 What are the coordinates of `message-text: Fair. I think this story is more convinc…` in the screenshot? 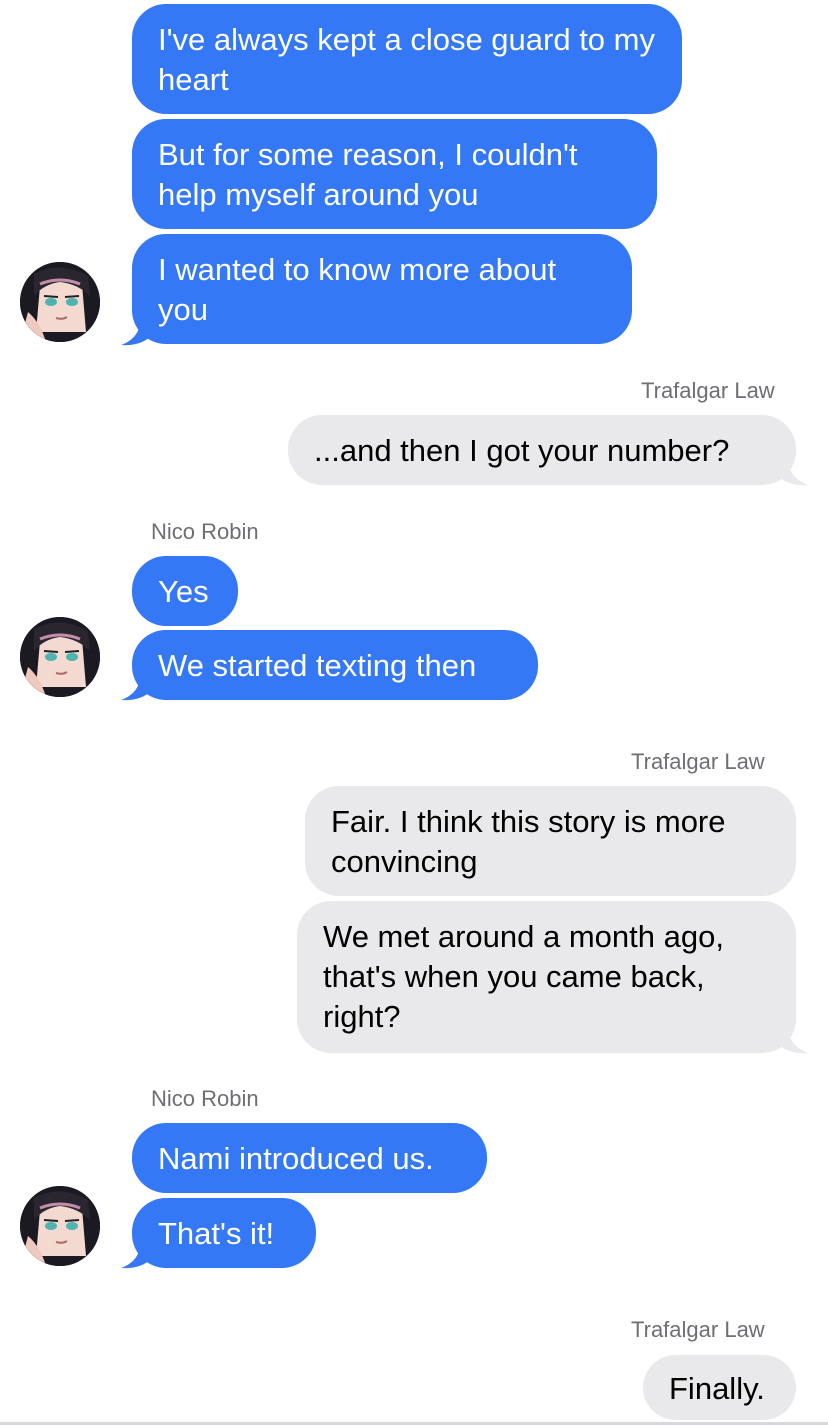 It's located at (528, 841).